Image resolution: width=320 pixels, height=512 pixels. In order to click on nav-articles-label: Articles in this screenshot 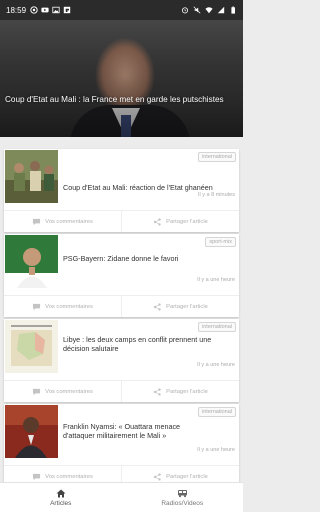, I will do `click(61, 503)`.